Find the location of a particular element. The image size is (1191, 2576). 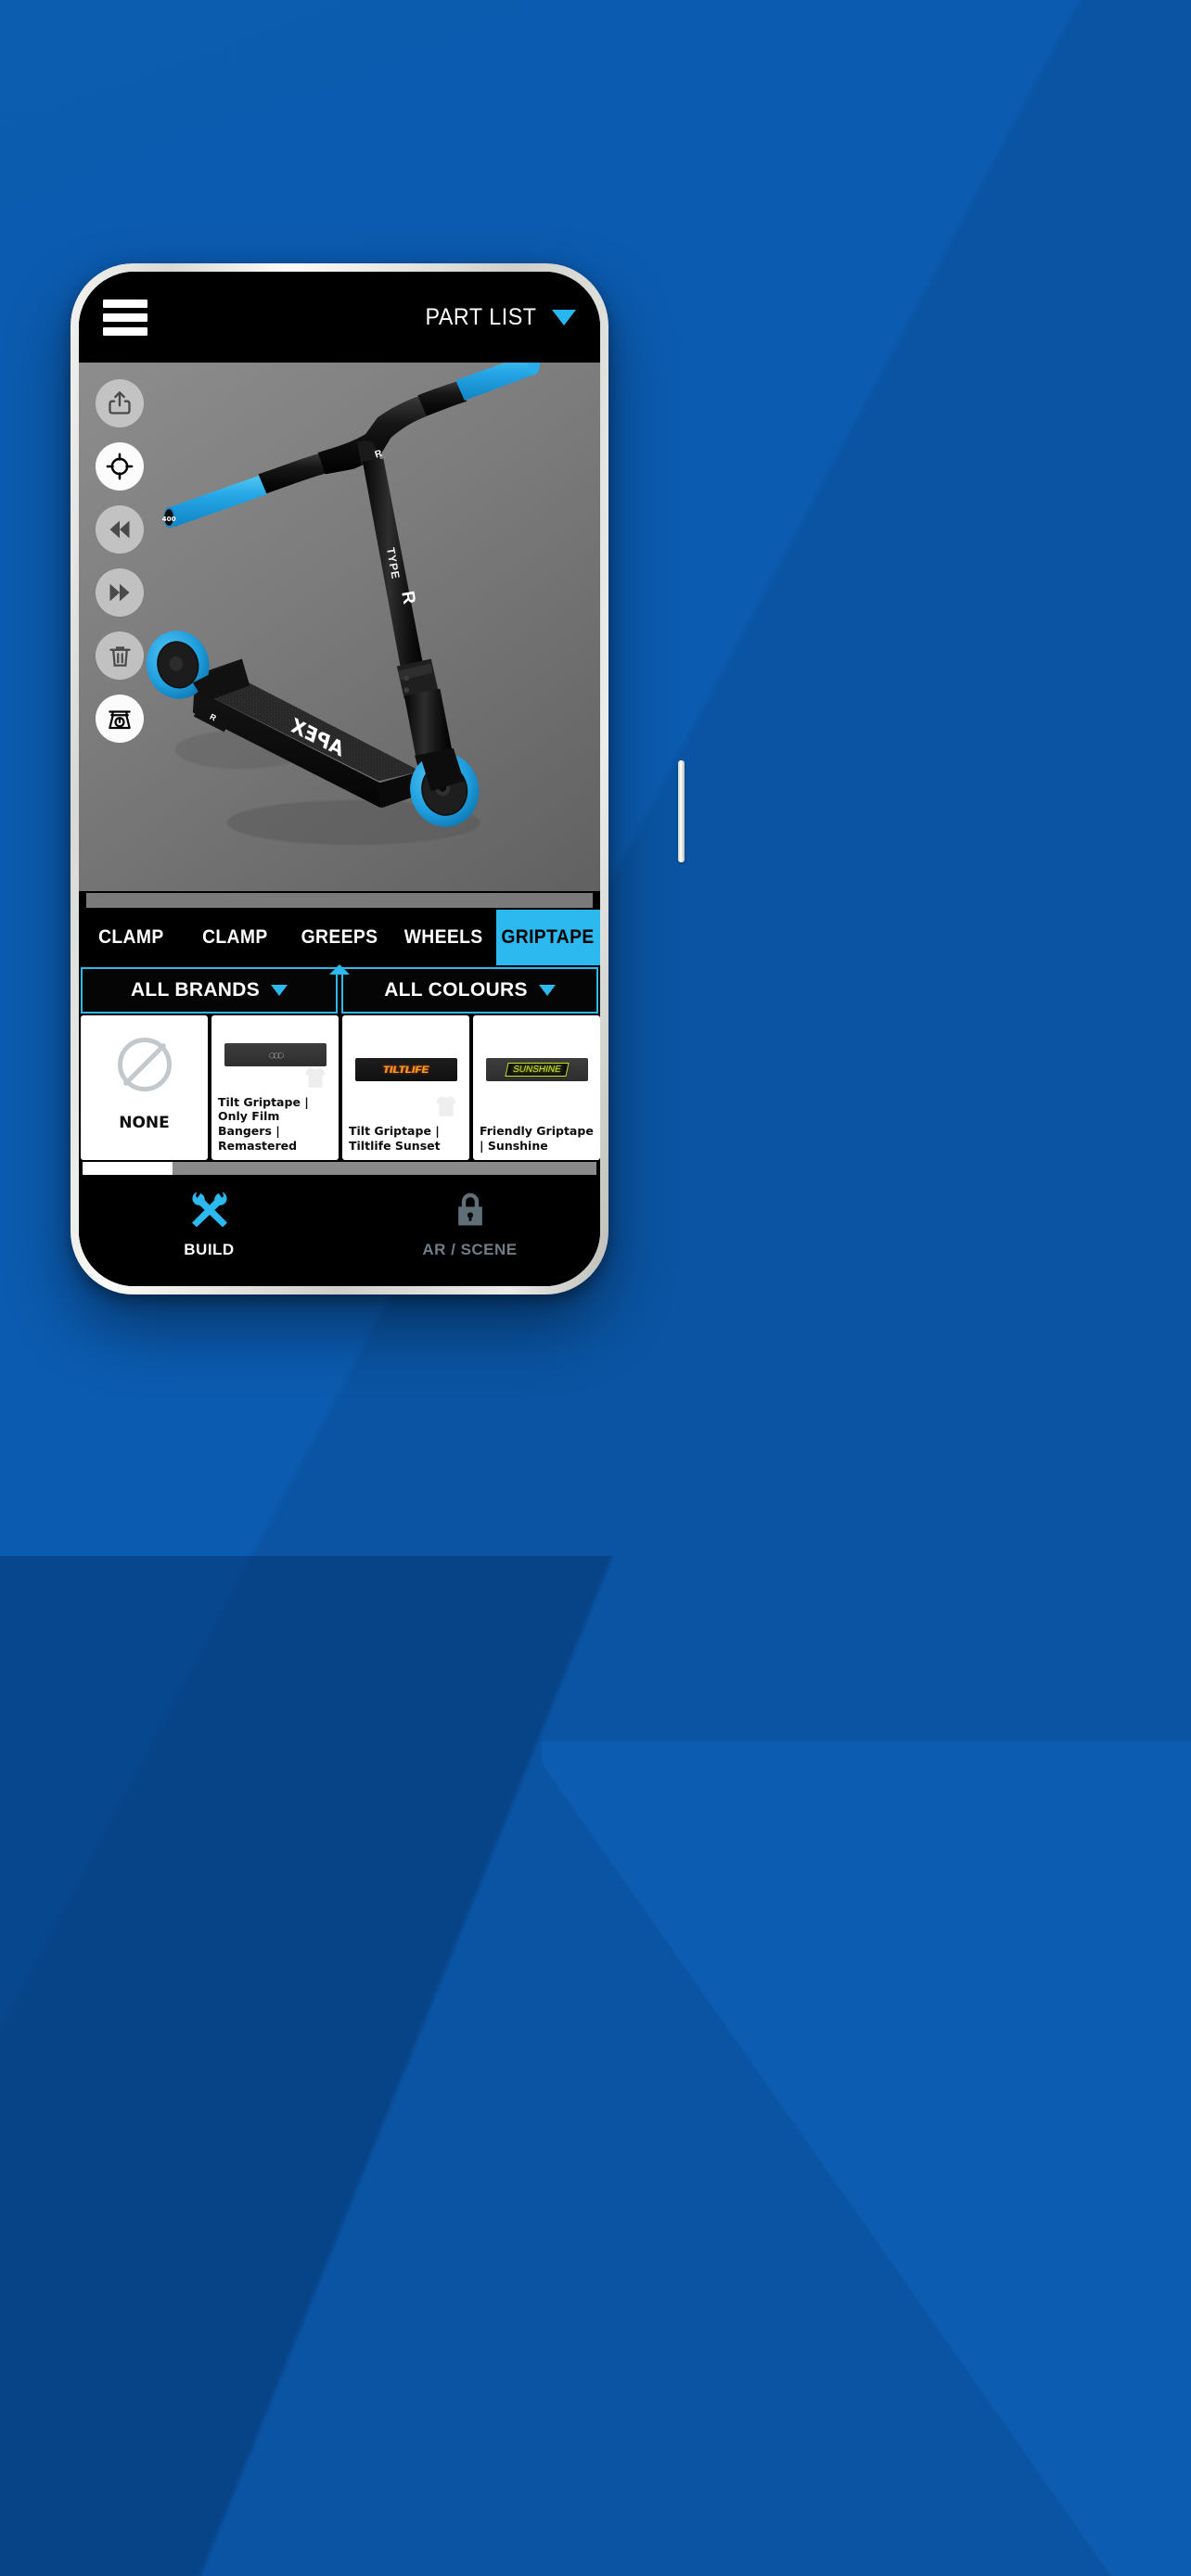

filter-all-brands: ALL BRANDS is located at coordinates (209, 990).